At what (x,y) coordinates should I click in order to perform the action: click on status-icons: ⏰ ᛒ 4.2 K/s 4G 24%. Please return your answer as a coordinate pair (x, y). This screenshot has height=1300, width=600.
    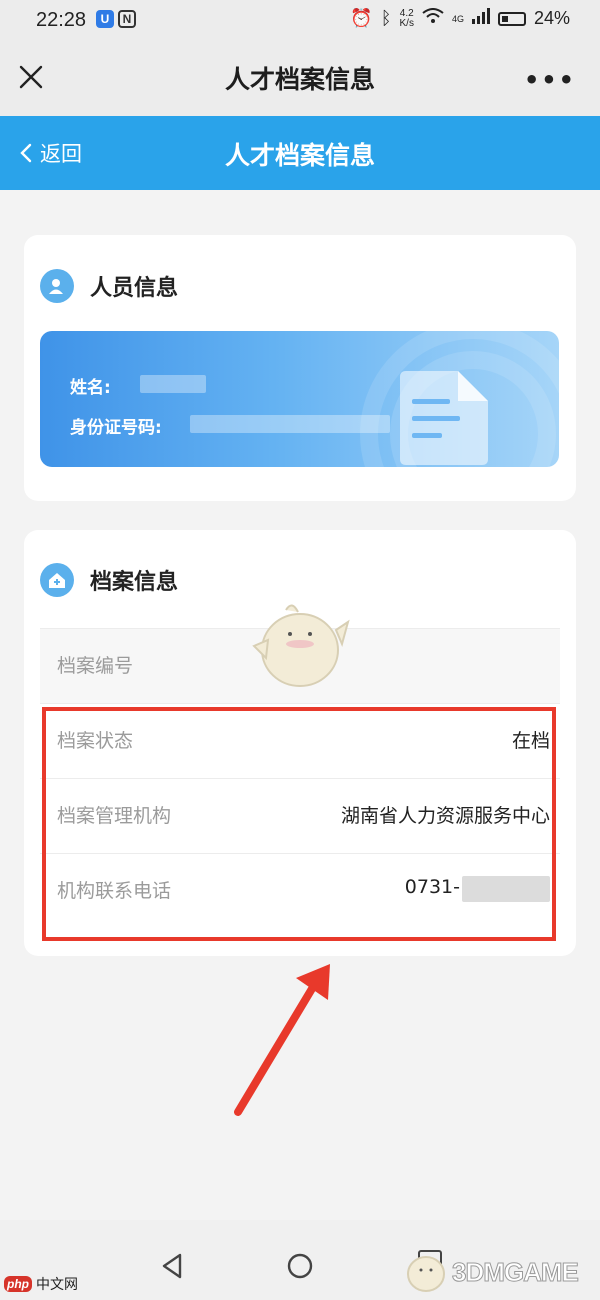
    Looking at the image, I should click on (460, 18).